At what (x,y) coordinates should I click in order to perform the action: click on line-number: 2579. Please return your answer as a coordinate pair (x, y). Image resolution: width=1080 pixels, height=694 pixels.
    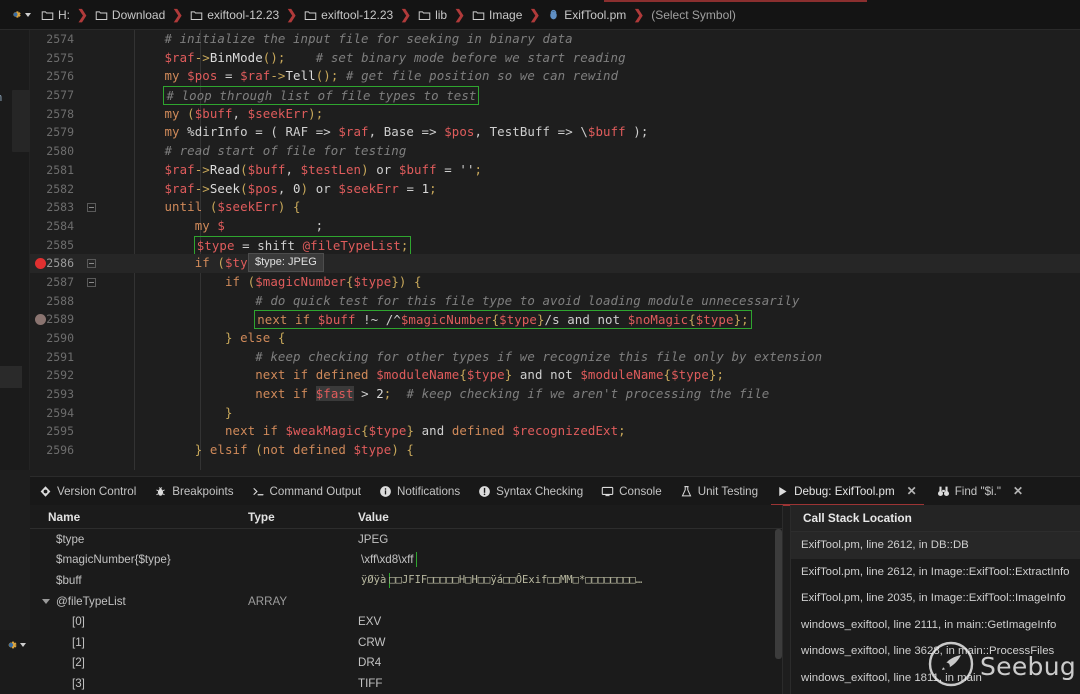
    Looking at the image, I should click on (56, 132).